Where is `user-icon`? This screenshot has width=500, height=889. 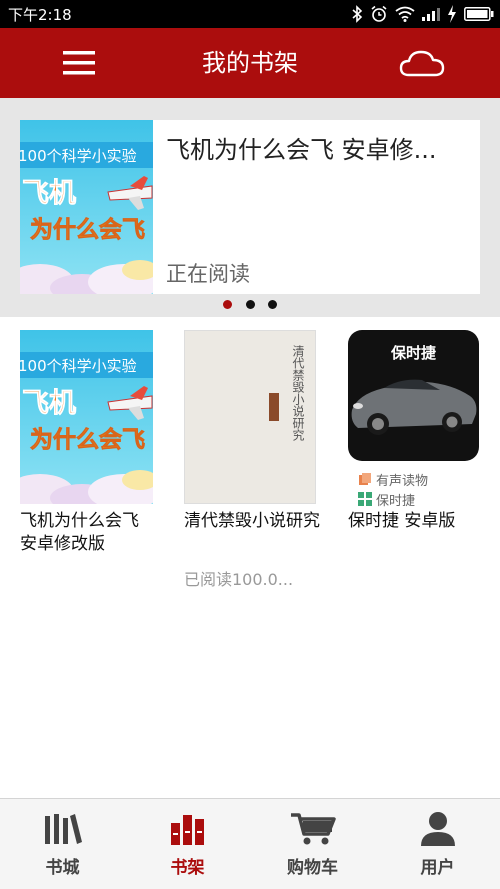 user-icon is located at coordinates (437, 829).